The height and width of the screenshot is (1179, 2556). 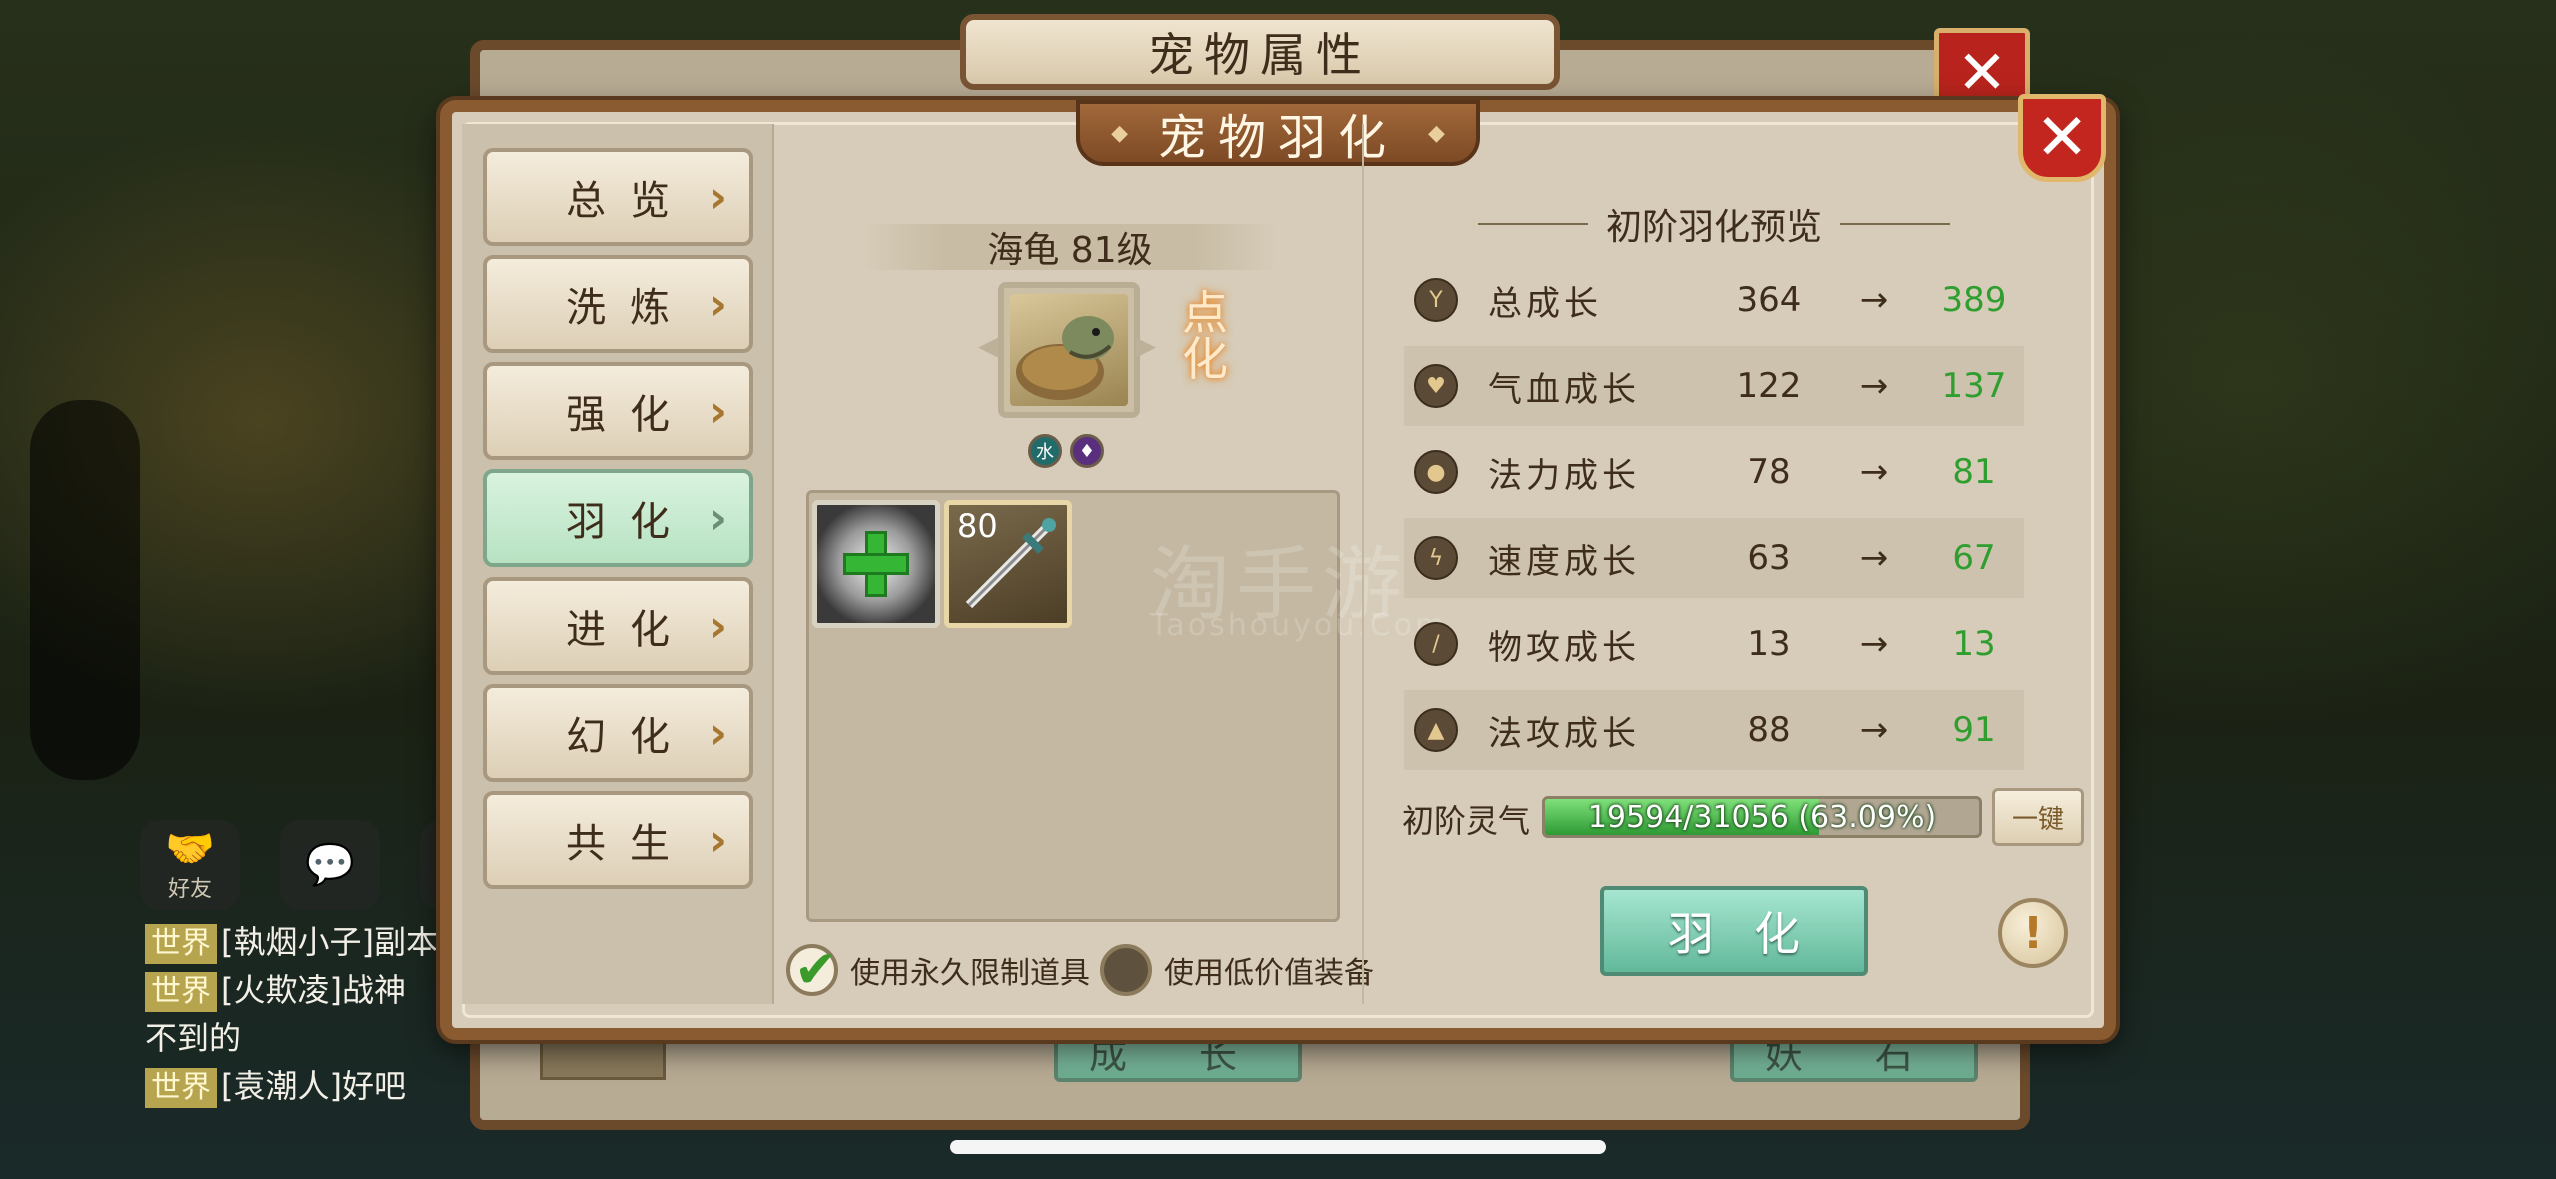 What do you see at coordinates (330, 865) in the screenshot?
I see `chat-bubble-icon: 💬` at bounding box center [330, 865].